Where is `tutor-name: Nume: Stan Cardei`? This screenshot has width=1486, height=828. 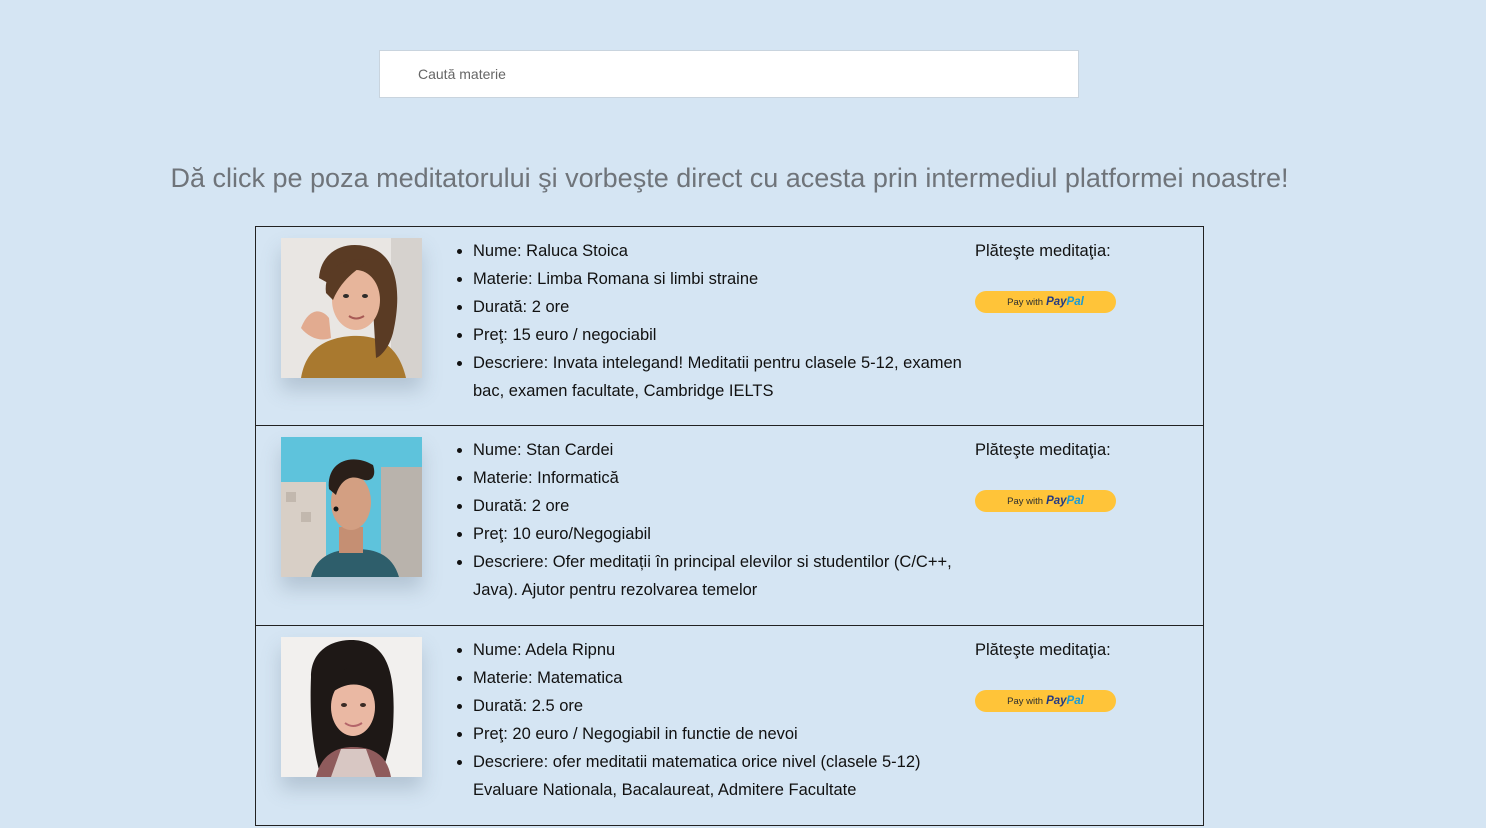
tutor-name: Nume: Stan Cardei is located at coordinates (723, 450).